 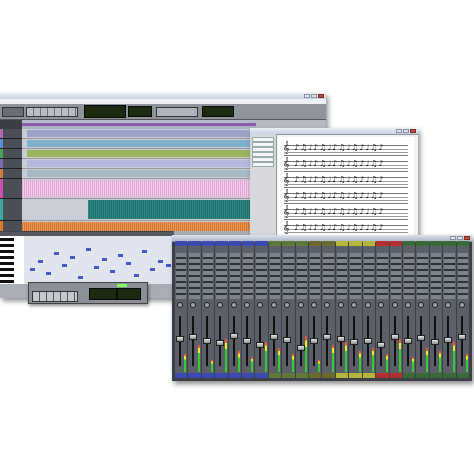 I want to click on minimize-icon, so click(x=307, y=96).